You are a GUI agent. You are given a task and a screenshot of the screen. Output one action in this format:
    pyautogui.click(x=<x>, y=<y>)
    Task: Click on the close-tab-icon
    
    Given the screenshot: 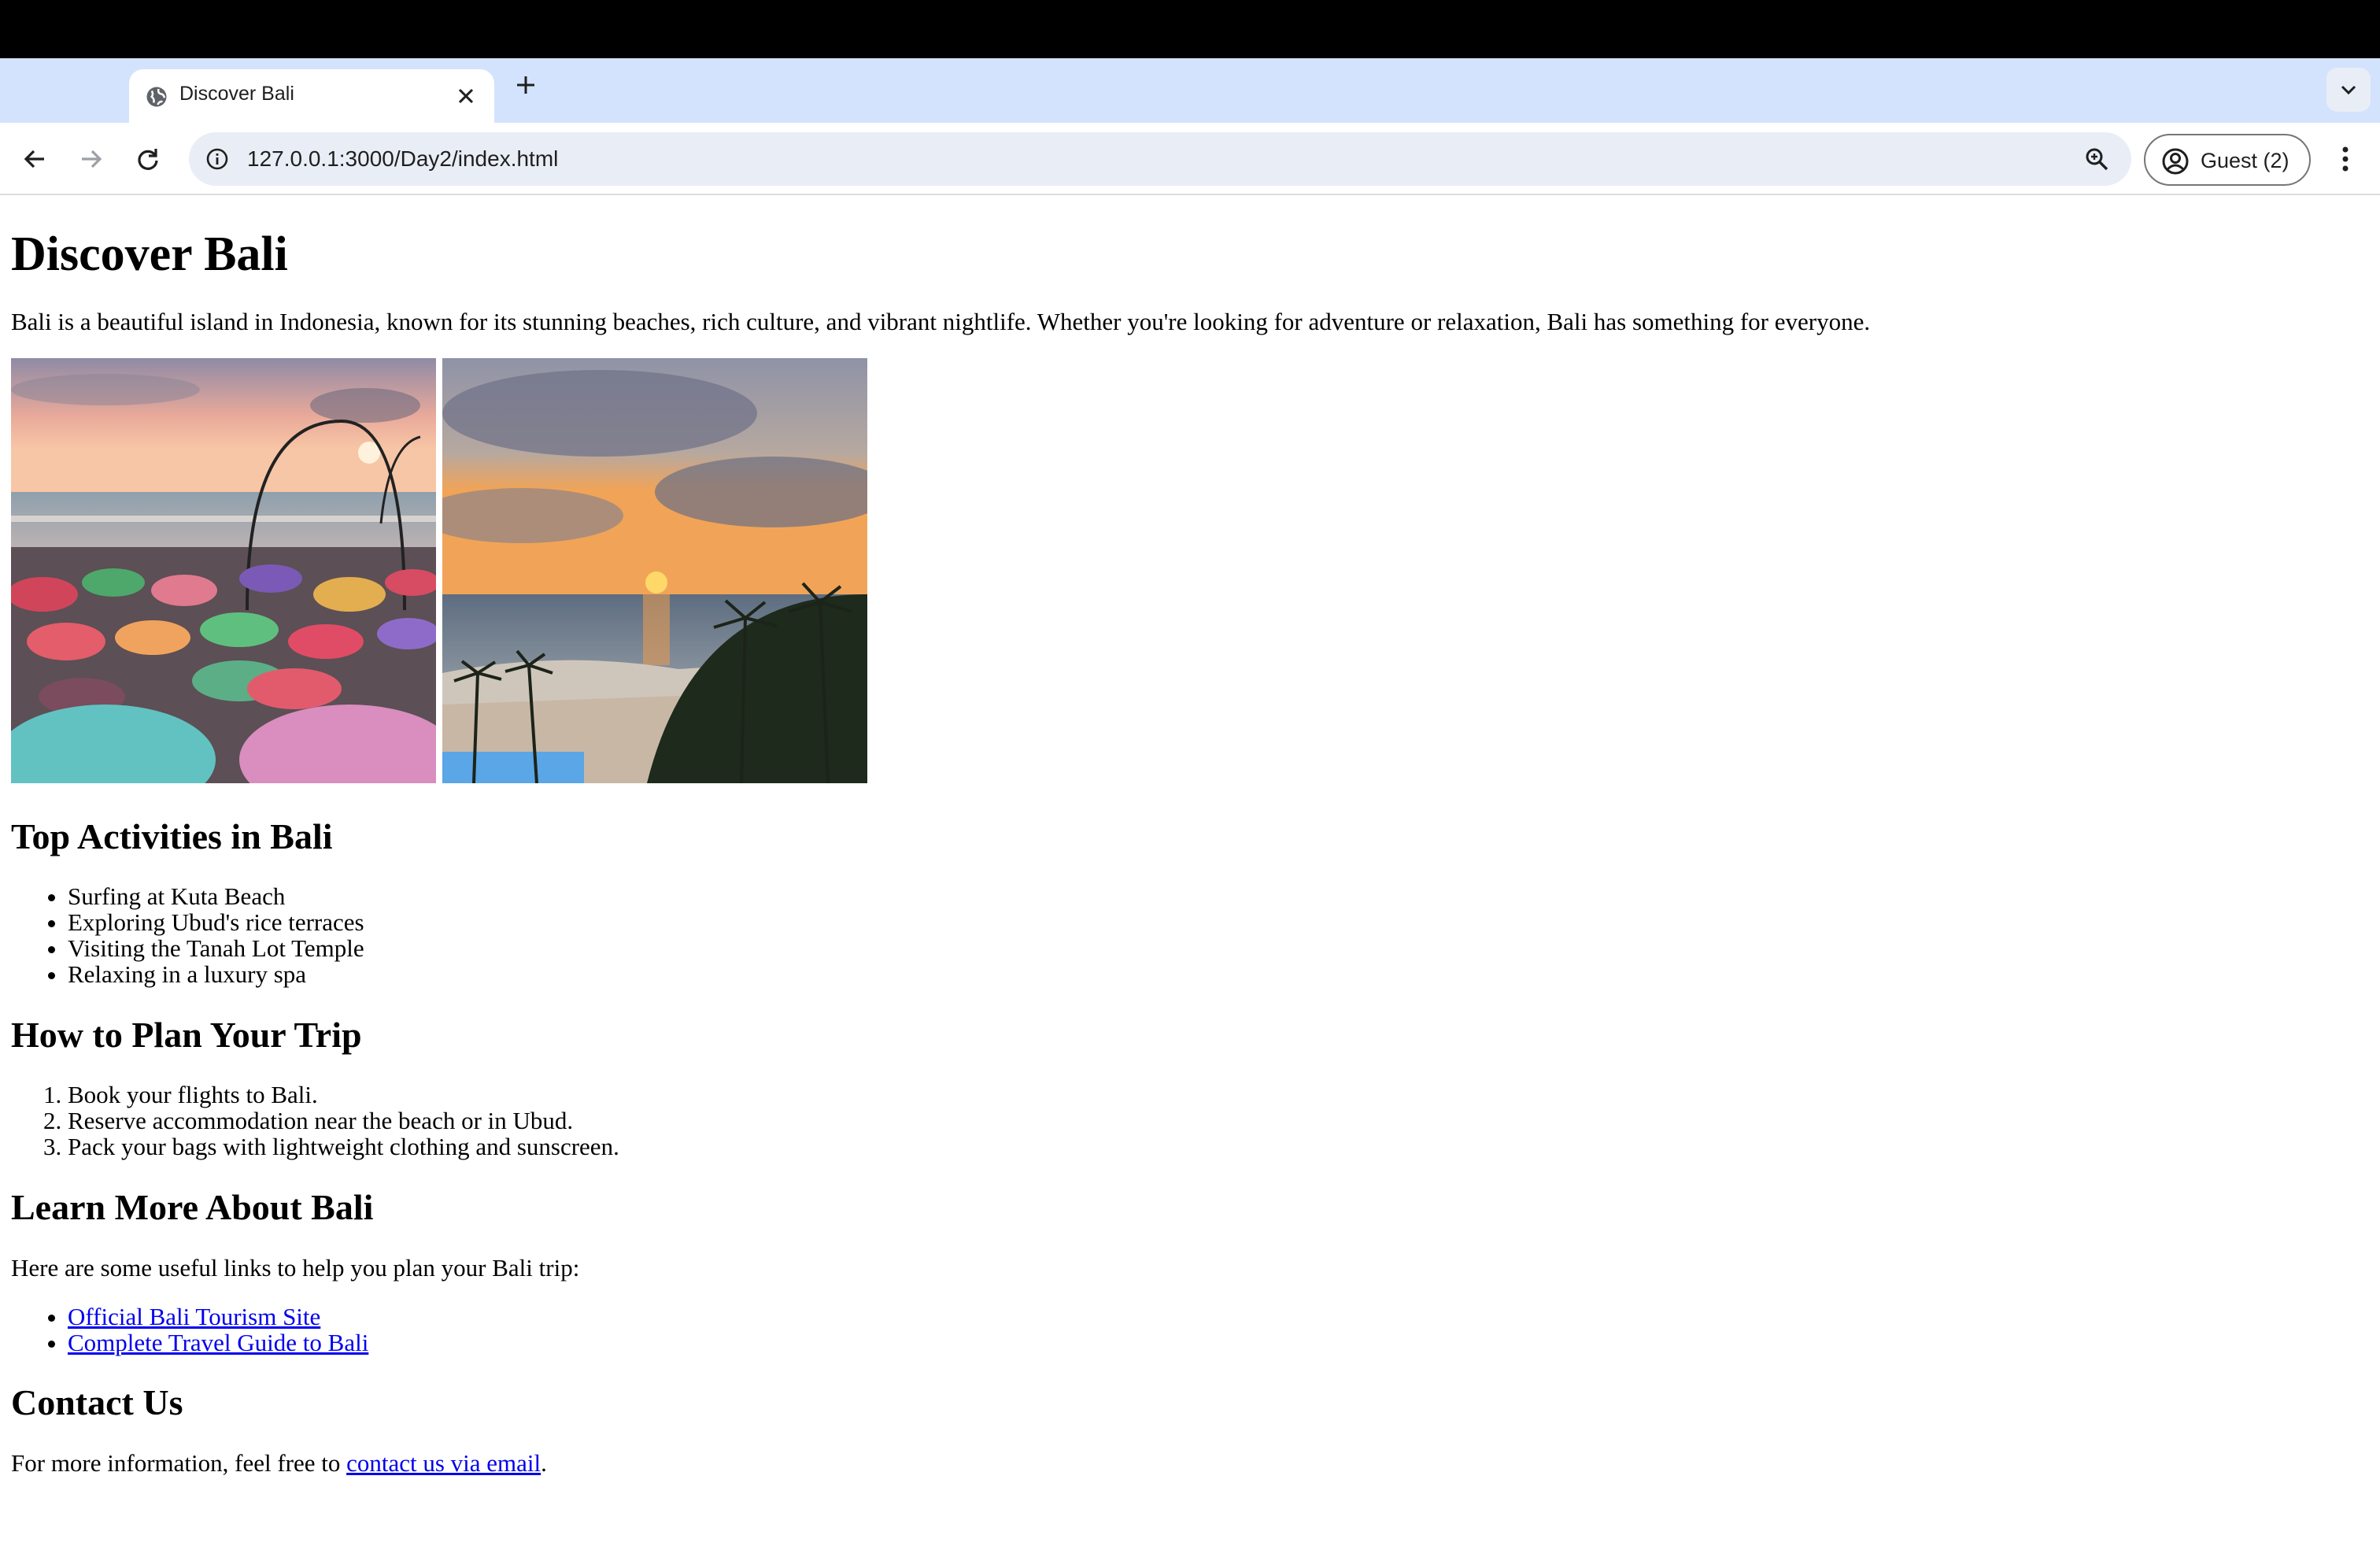 What is the action you would take?
    pyautogui.click(x=466, y=96)
    